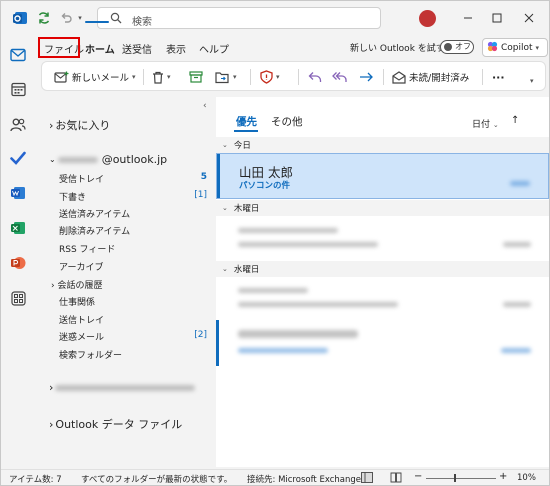 This screenshot has width=550, height=486. I want to click on inbox-count: 5, so click(203, 177).